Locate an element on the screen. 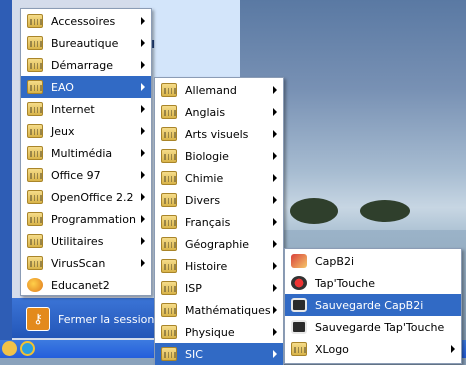 The height and width of the screenshot is (365, 466). menu1-item-office-97: Office 97 is located at coordinates (86, 175).